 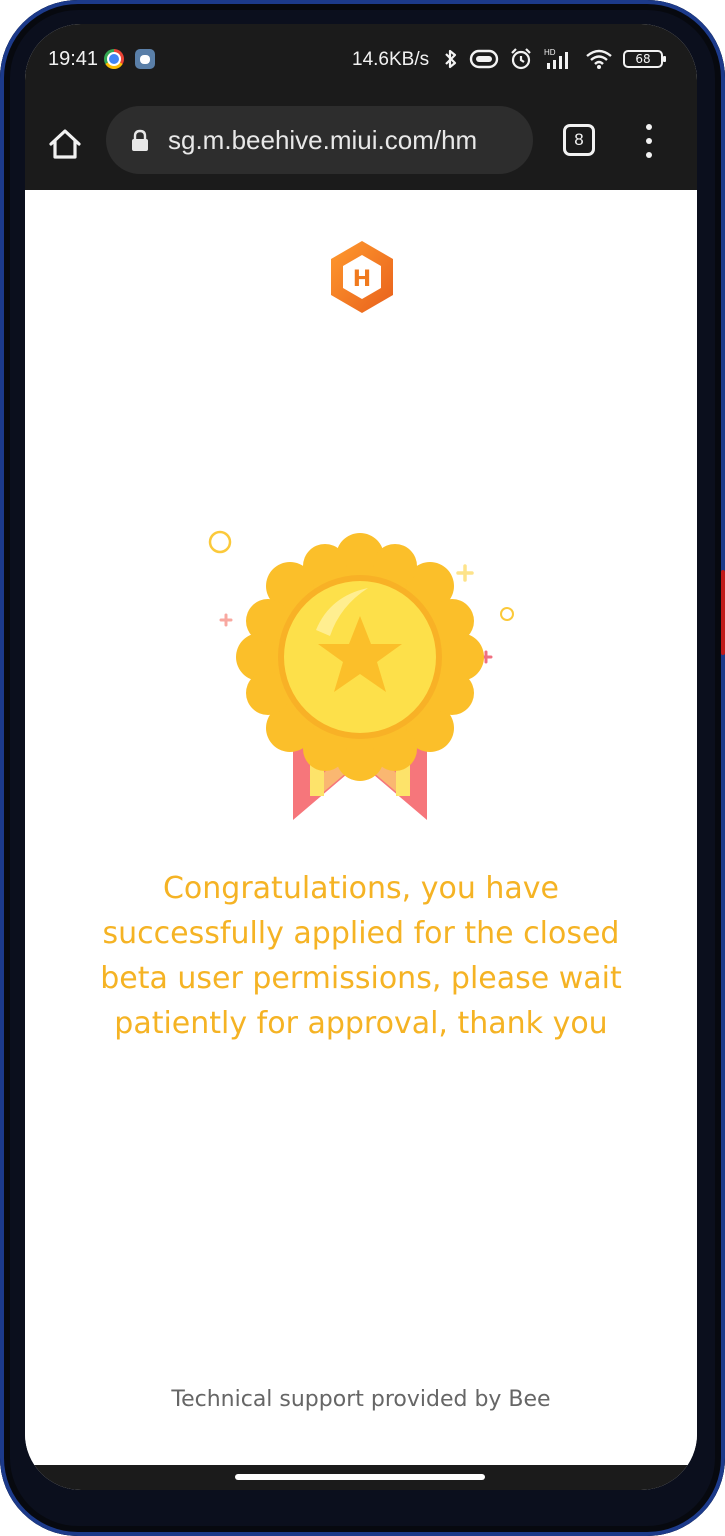 I want to click on gesture-bar, so click(x=361, y=1477).